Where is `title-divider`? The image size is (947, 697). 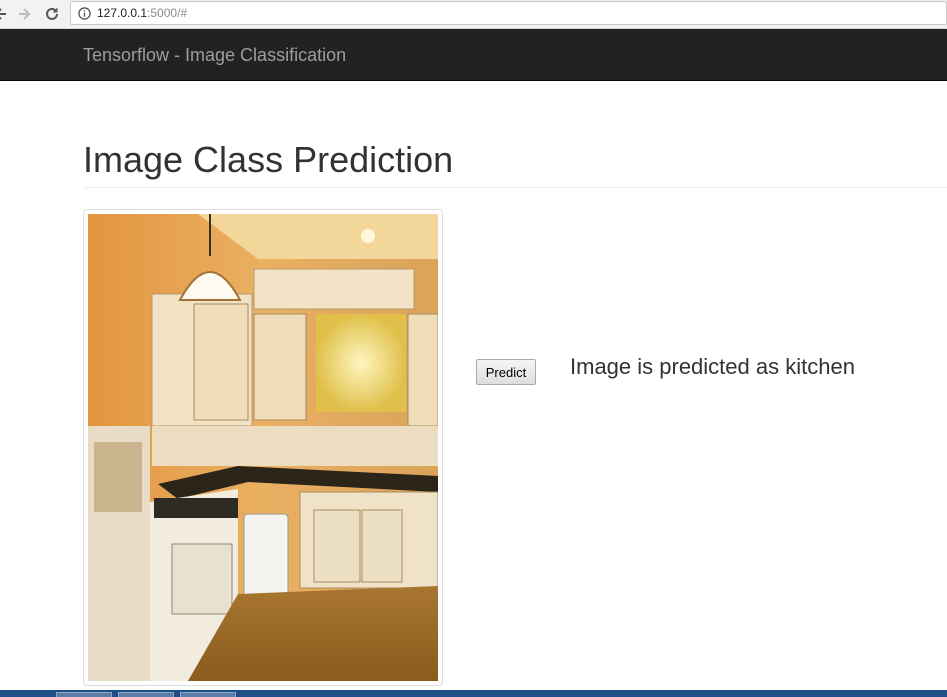 title-divider is located at coordinates (515, 187).